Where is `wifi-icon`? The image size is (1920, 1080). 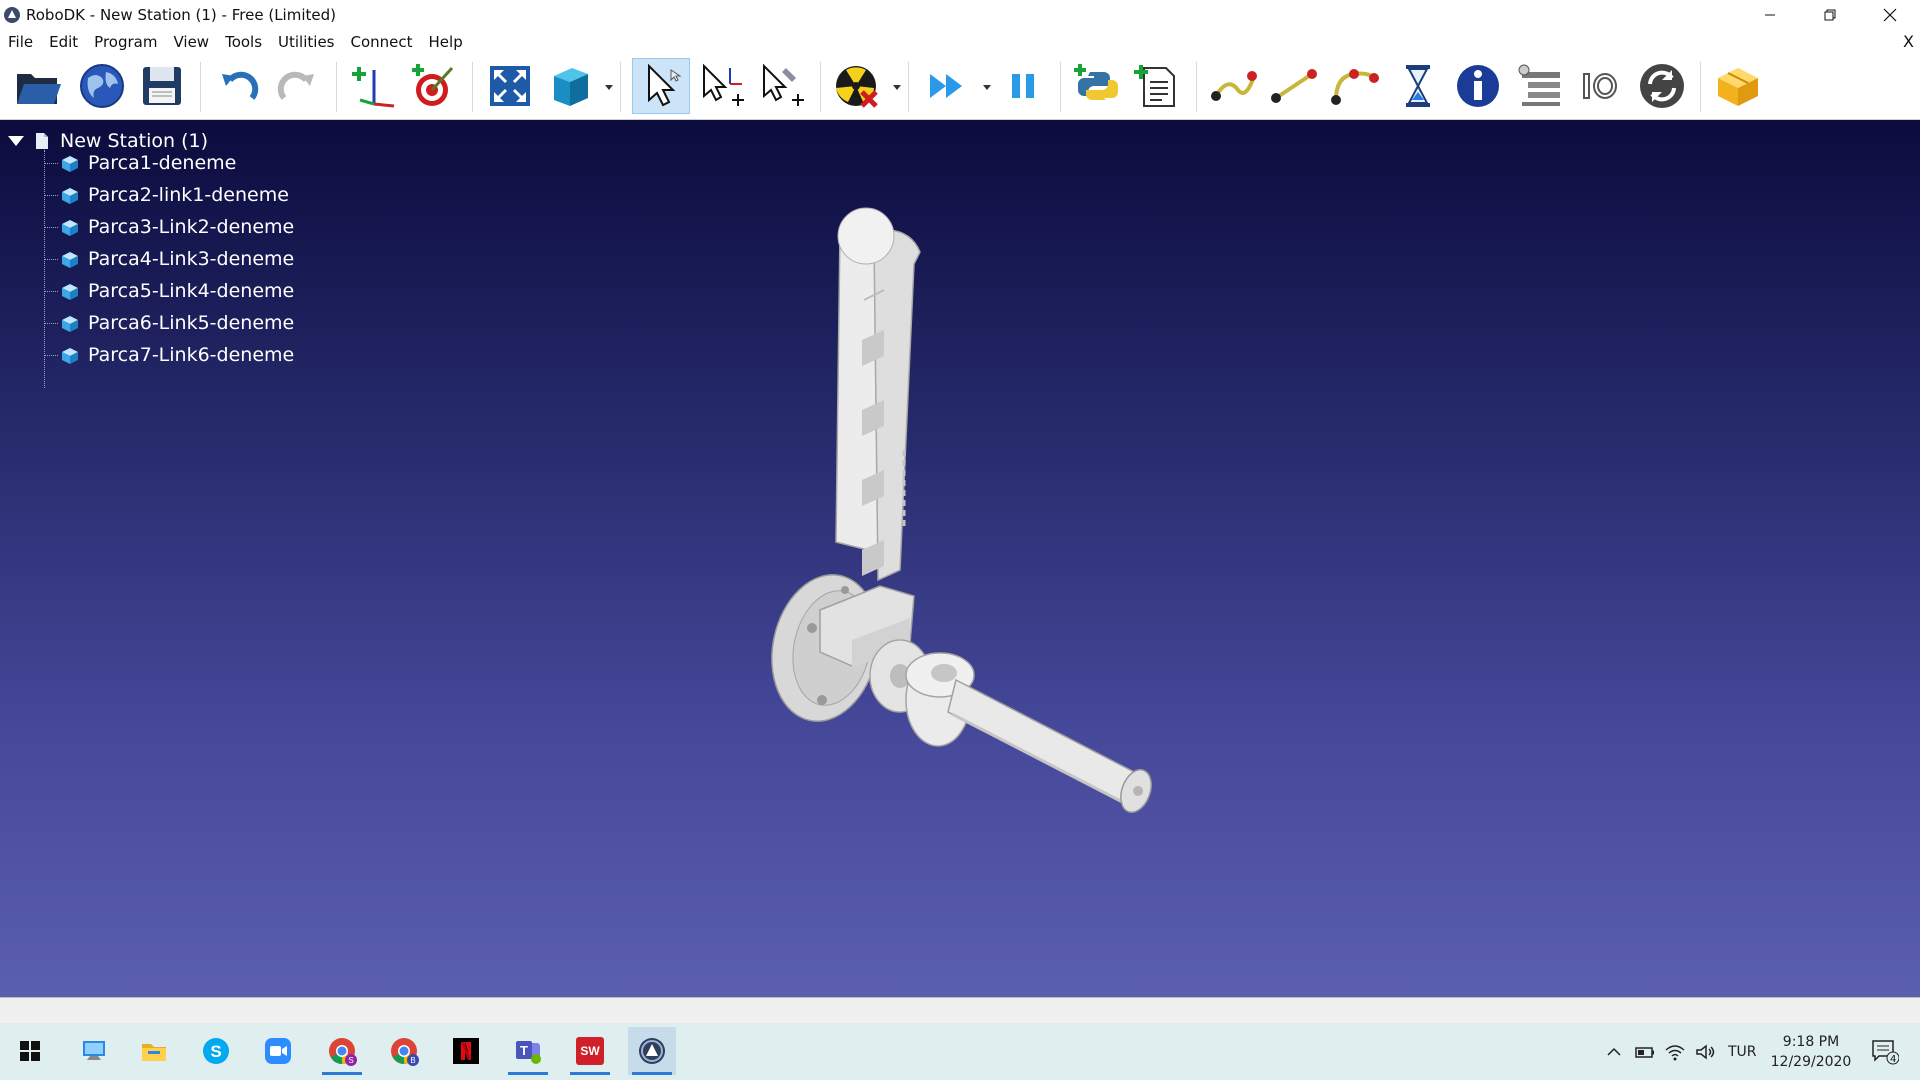
wifi-icon is located at coordinates (1675, 1052).